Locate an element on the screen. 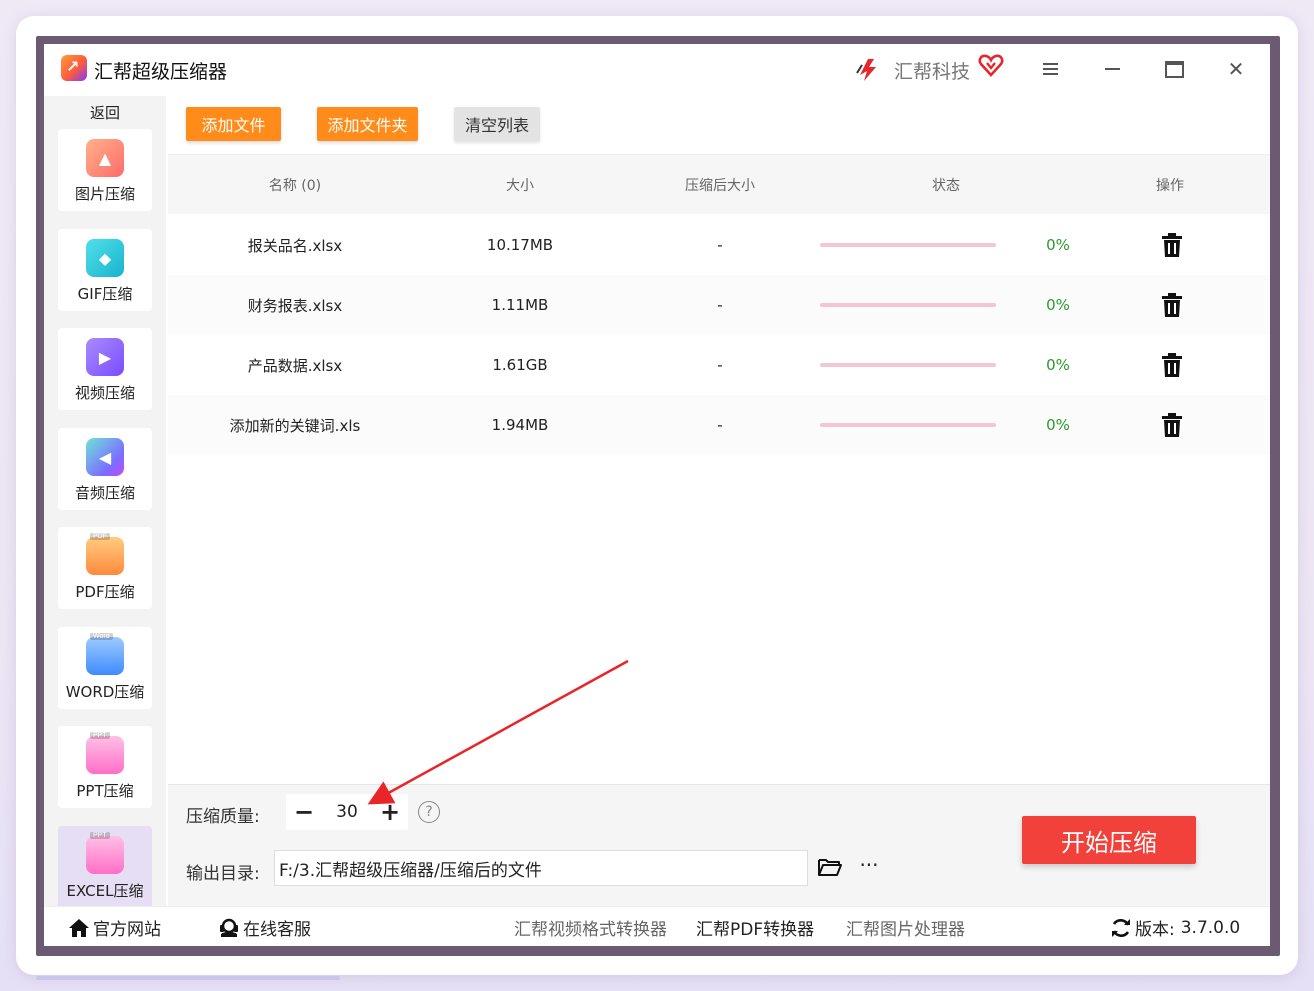  app-logo-icon is located at coordinates (74, 68).